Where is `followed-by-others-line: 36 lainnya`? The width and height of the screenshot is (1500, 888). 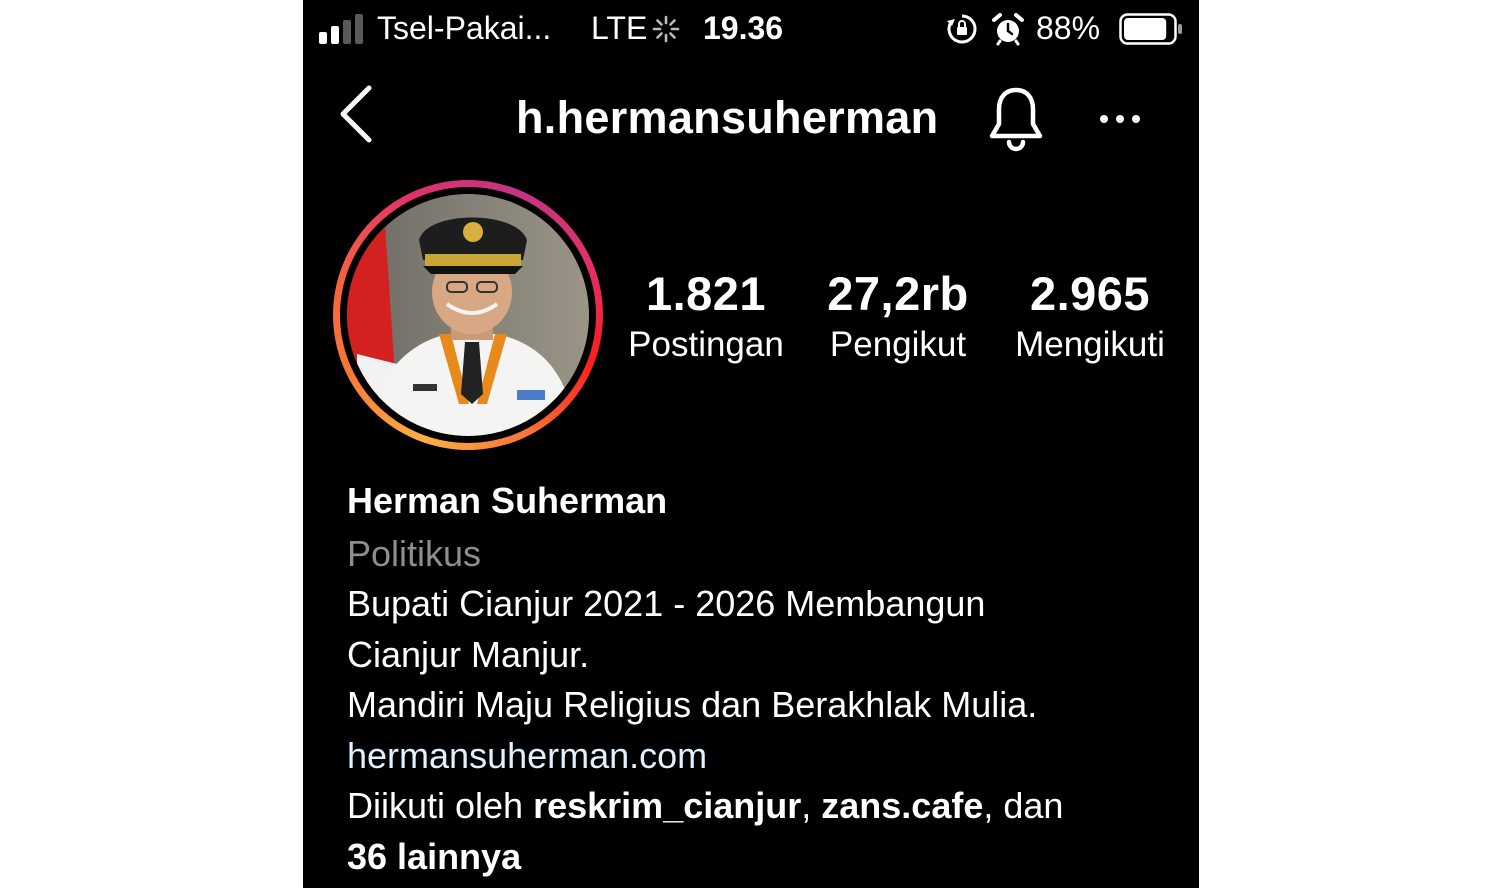 followed-by-others-line: 36 lainnya is located at coordinates (762, 857).